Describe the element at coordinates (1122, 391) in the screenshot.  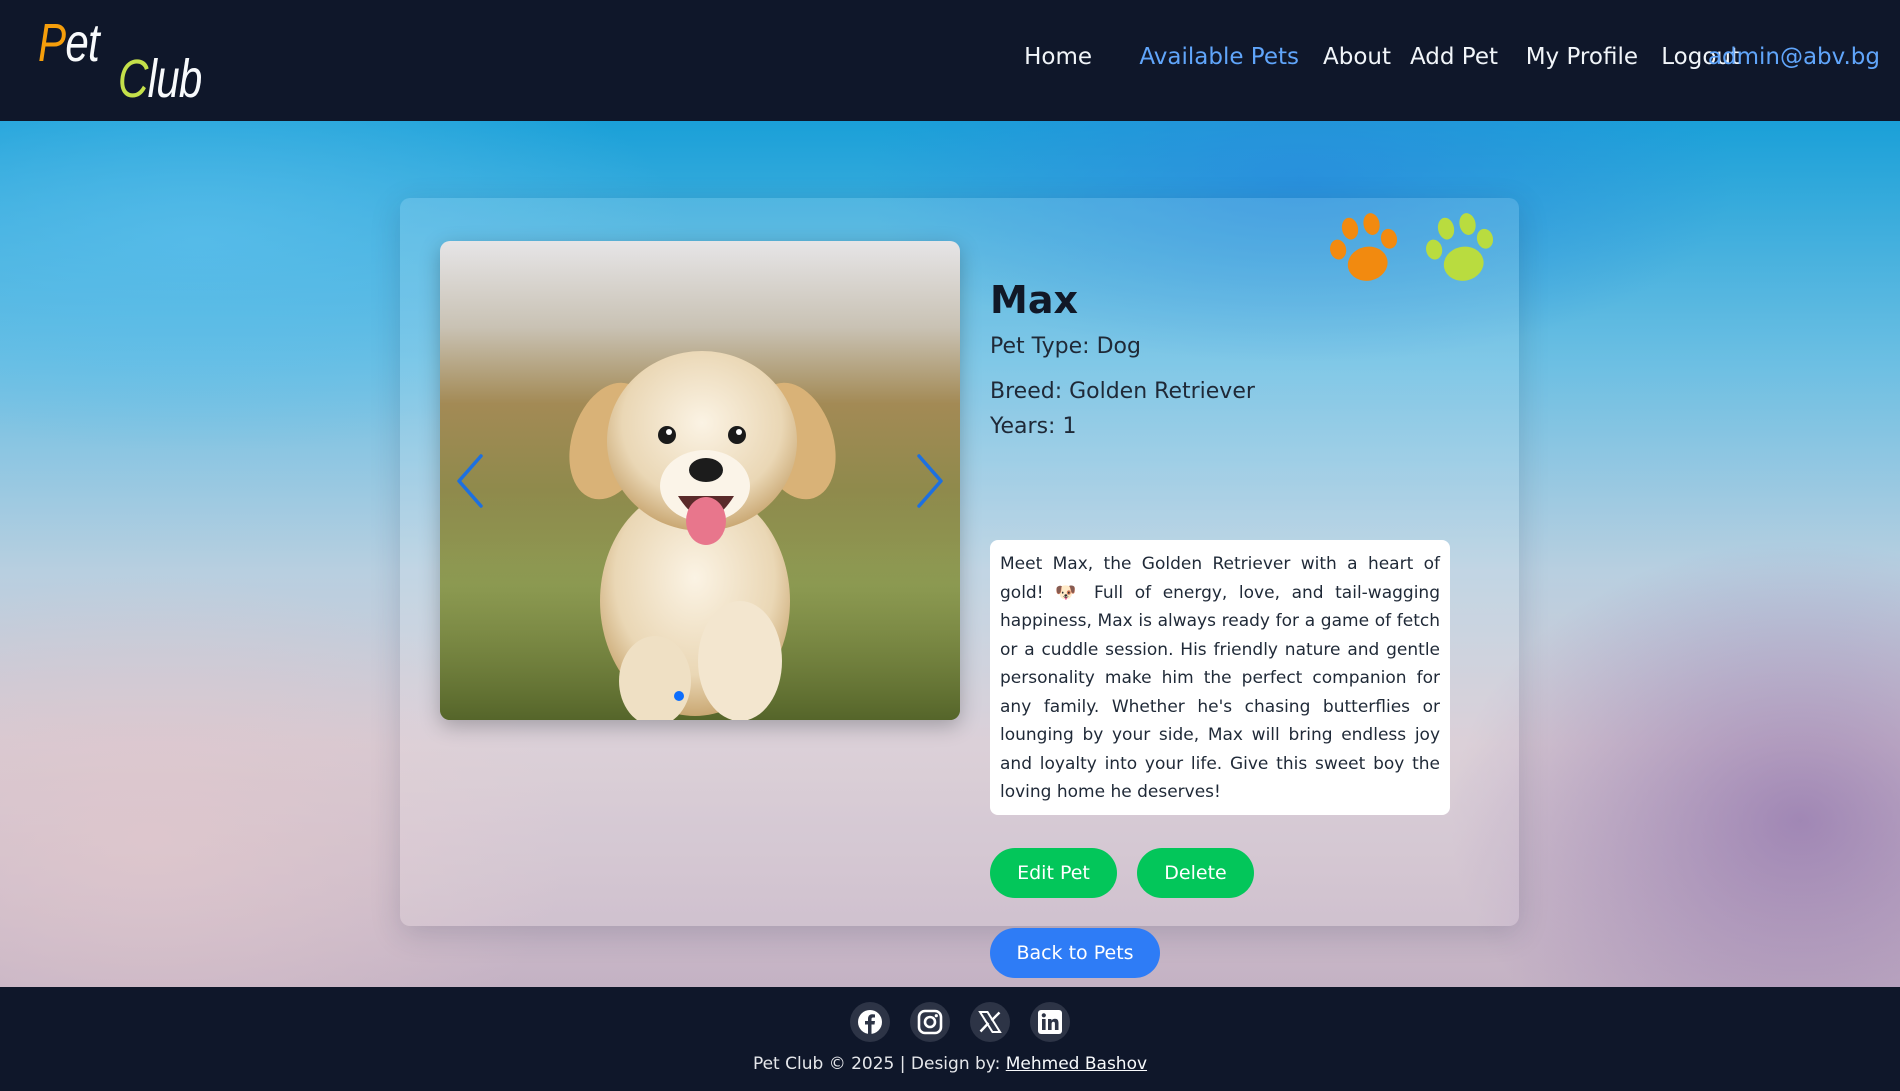
I see `pet-breed: Breed: Golden Retriever` at that location.